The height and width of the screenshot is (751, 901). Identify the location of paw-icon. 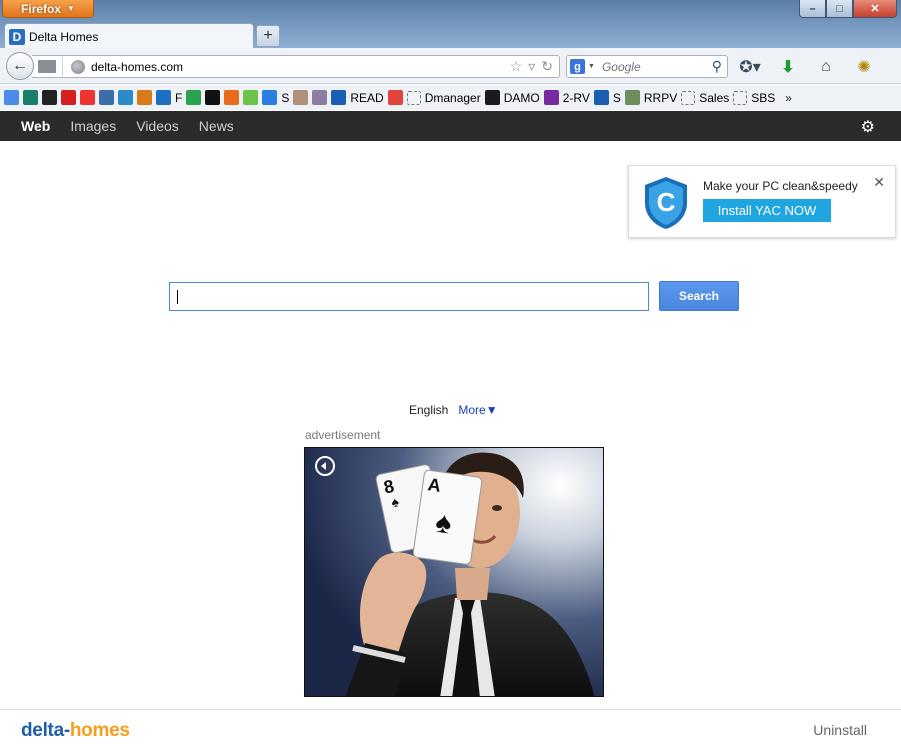
(49, 97).